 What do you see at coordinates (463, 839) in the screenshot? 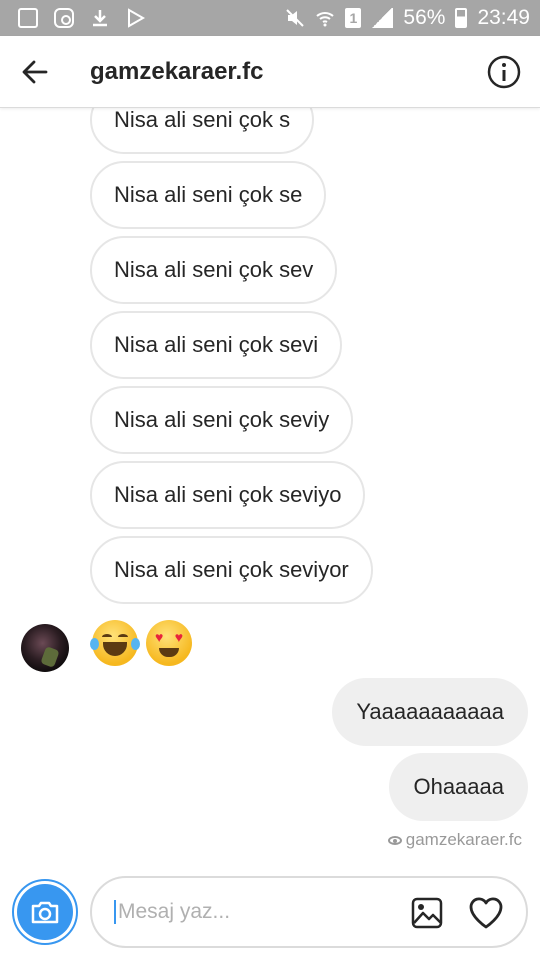
I see `seen-by-label: gamzekaraer.fc` at bounding box center [463, 839].